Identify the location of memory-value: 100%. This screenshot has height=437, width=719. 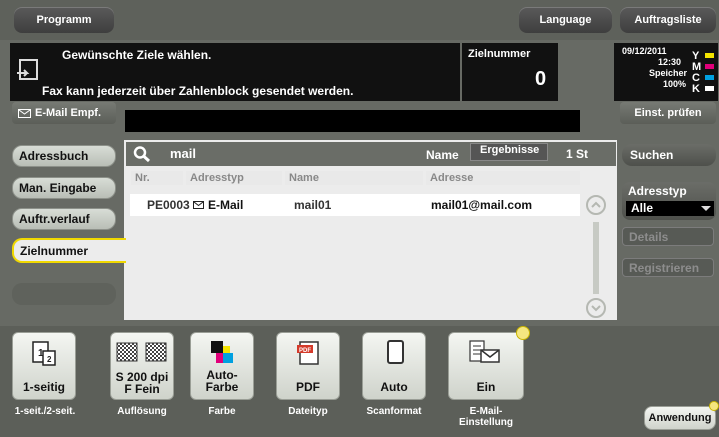
(675, 84).